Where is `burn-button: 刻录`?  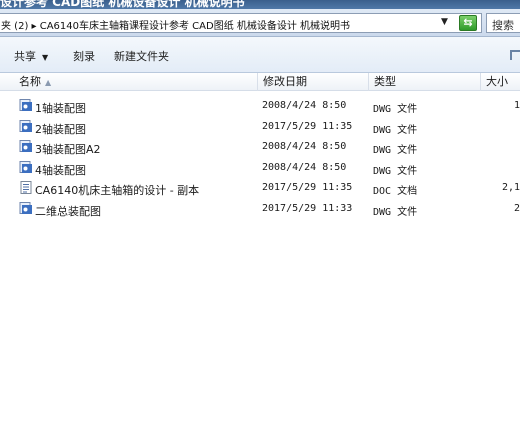 burn-button: 刻录 is located at coordinates (84, 56).